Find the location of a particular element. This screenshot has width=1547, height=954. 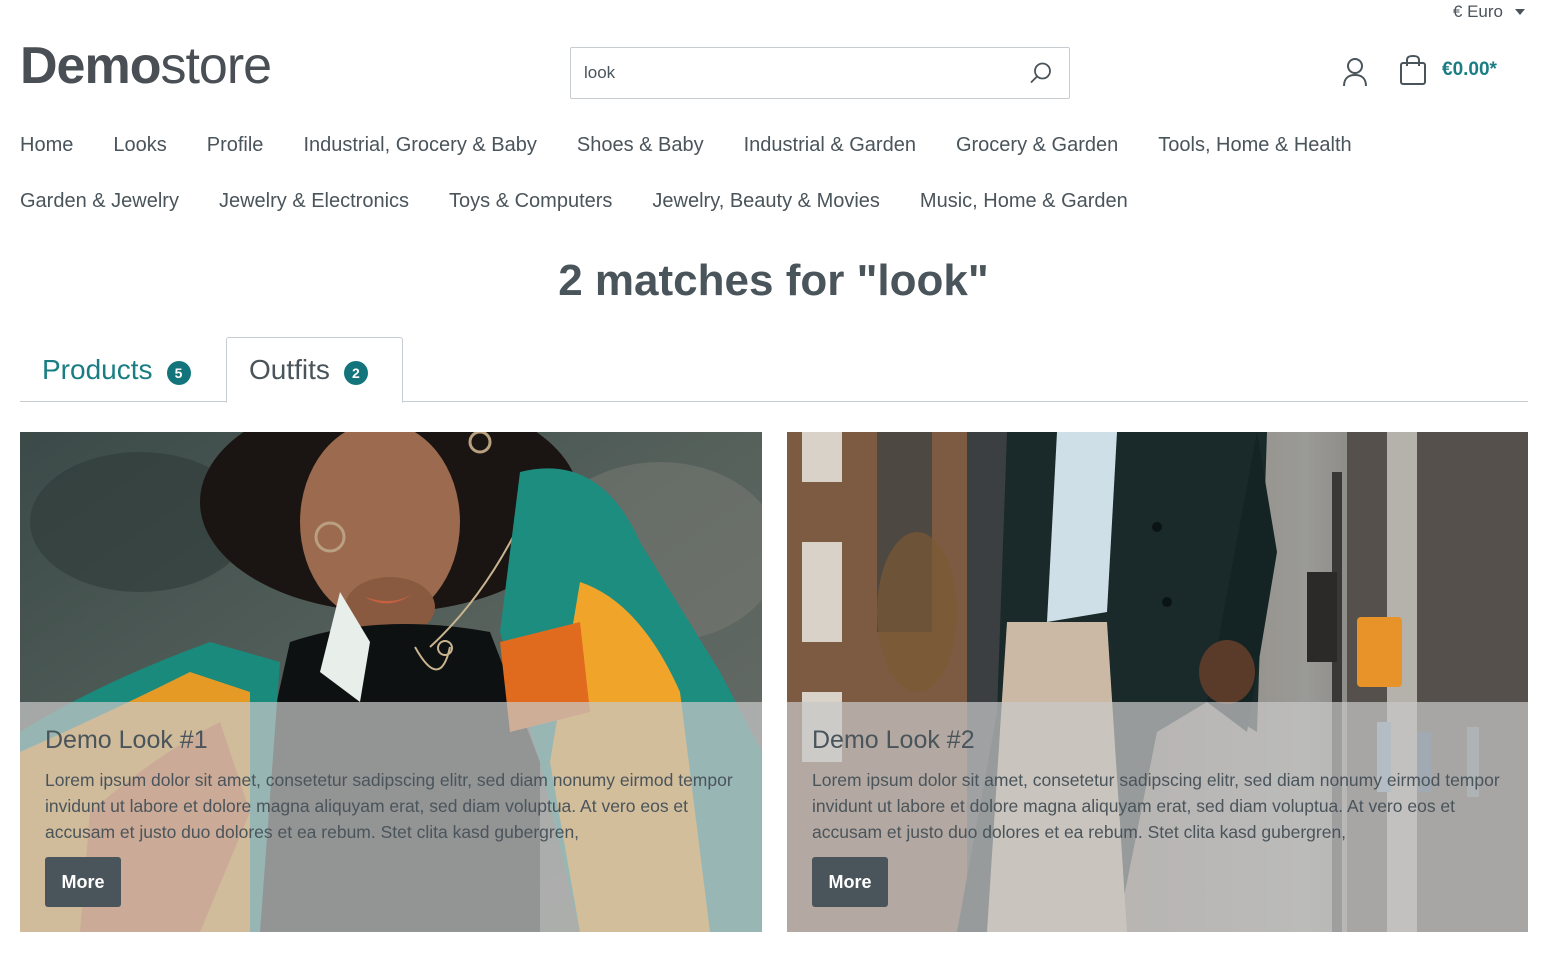

card-title: Demo Look #2 is located at coordinates (1157, 740).